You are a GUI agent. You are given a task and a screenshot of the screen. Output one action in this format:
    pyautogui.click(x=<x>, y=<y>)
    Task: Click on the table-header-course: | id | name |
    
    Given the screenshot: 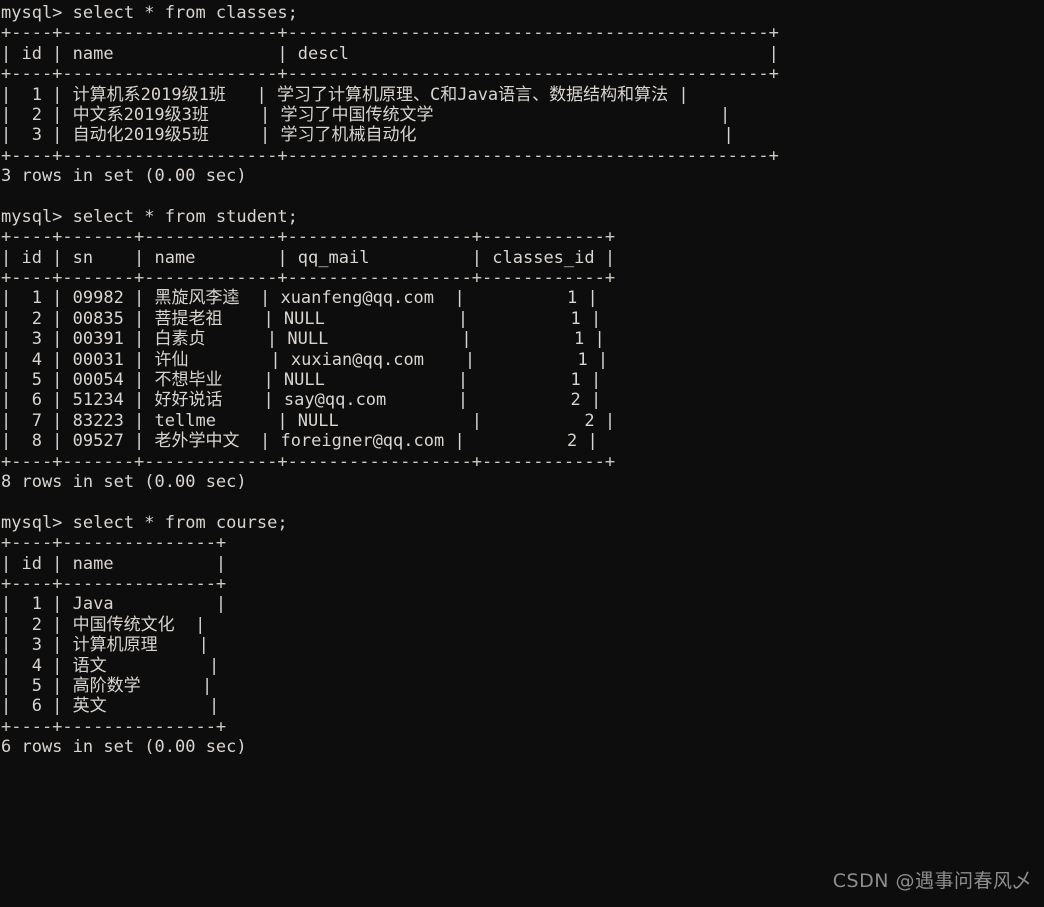 What is the action you would take?
    pyautogui.click(x=114, y=563)
    